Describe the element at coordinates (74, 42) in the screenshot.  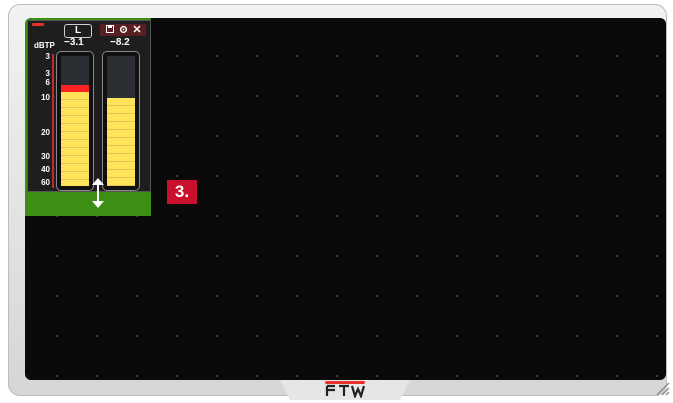
I see `left-peak-value: −3.1` at that location.